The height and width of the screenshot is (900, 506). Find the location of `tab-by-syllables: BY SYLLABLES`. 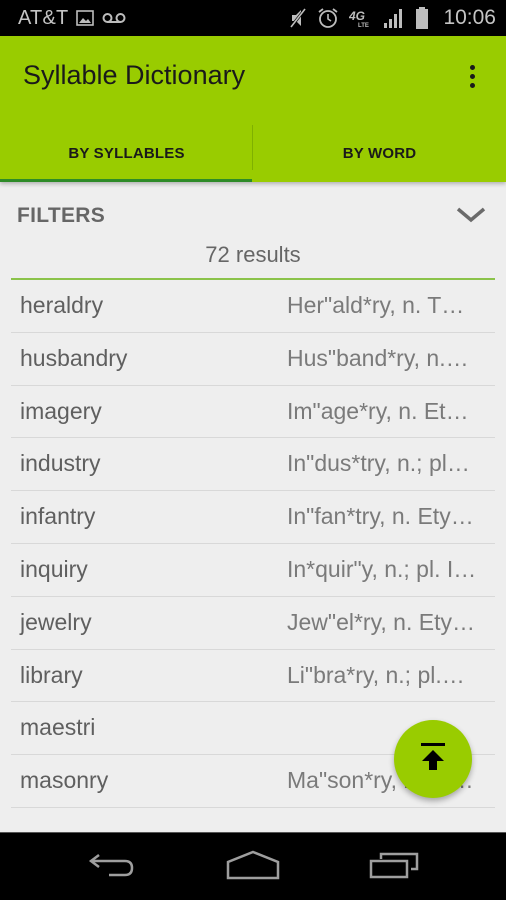

tab-by-syllables: BY SYLLABLES is located at coordinates (126, 153).